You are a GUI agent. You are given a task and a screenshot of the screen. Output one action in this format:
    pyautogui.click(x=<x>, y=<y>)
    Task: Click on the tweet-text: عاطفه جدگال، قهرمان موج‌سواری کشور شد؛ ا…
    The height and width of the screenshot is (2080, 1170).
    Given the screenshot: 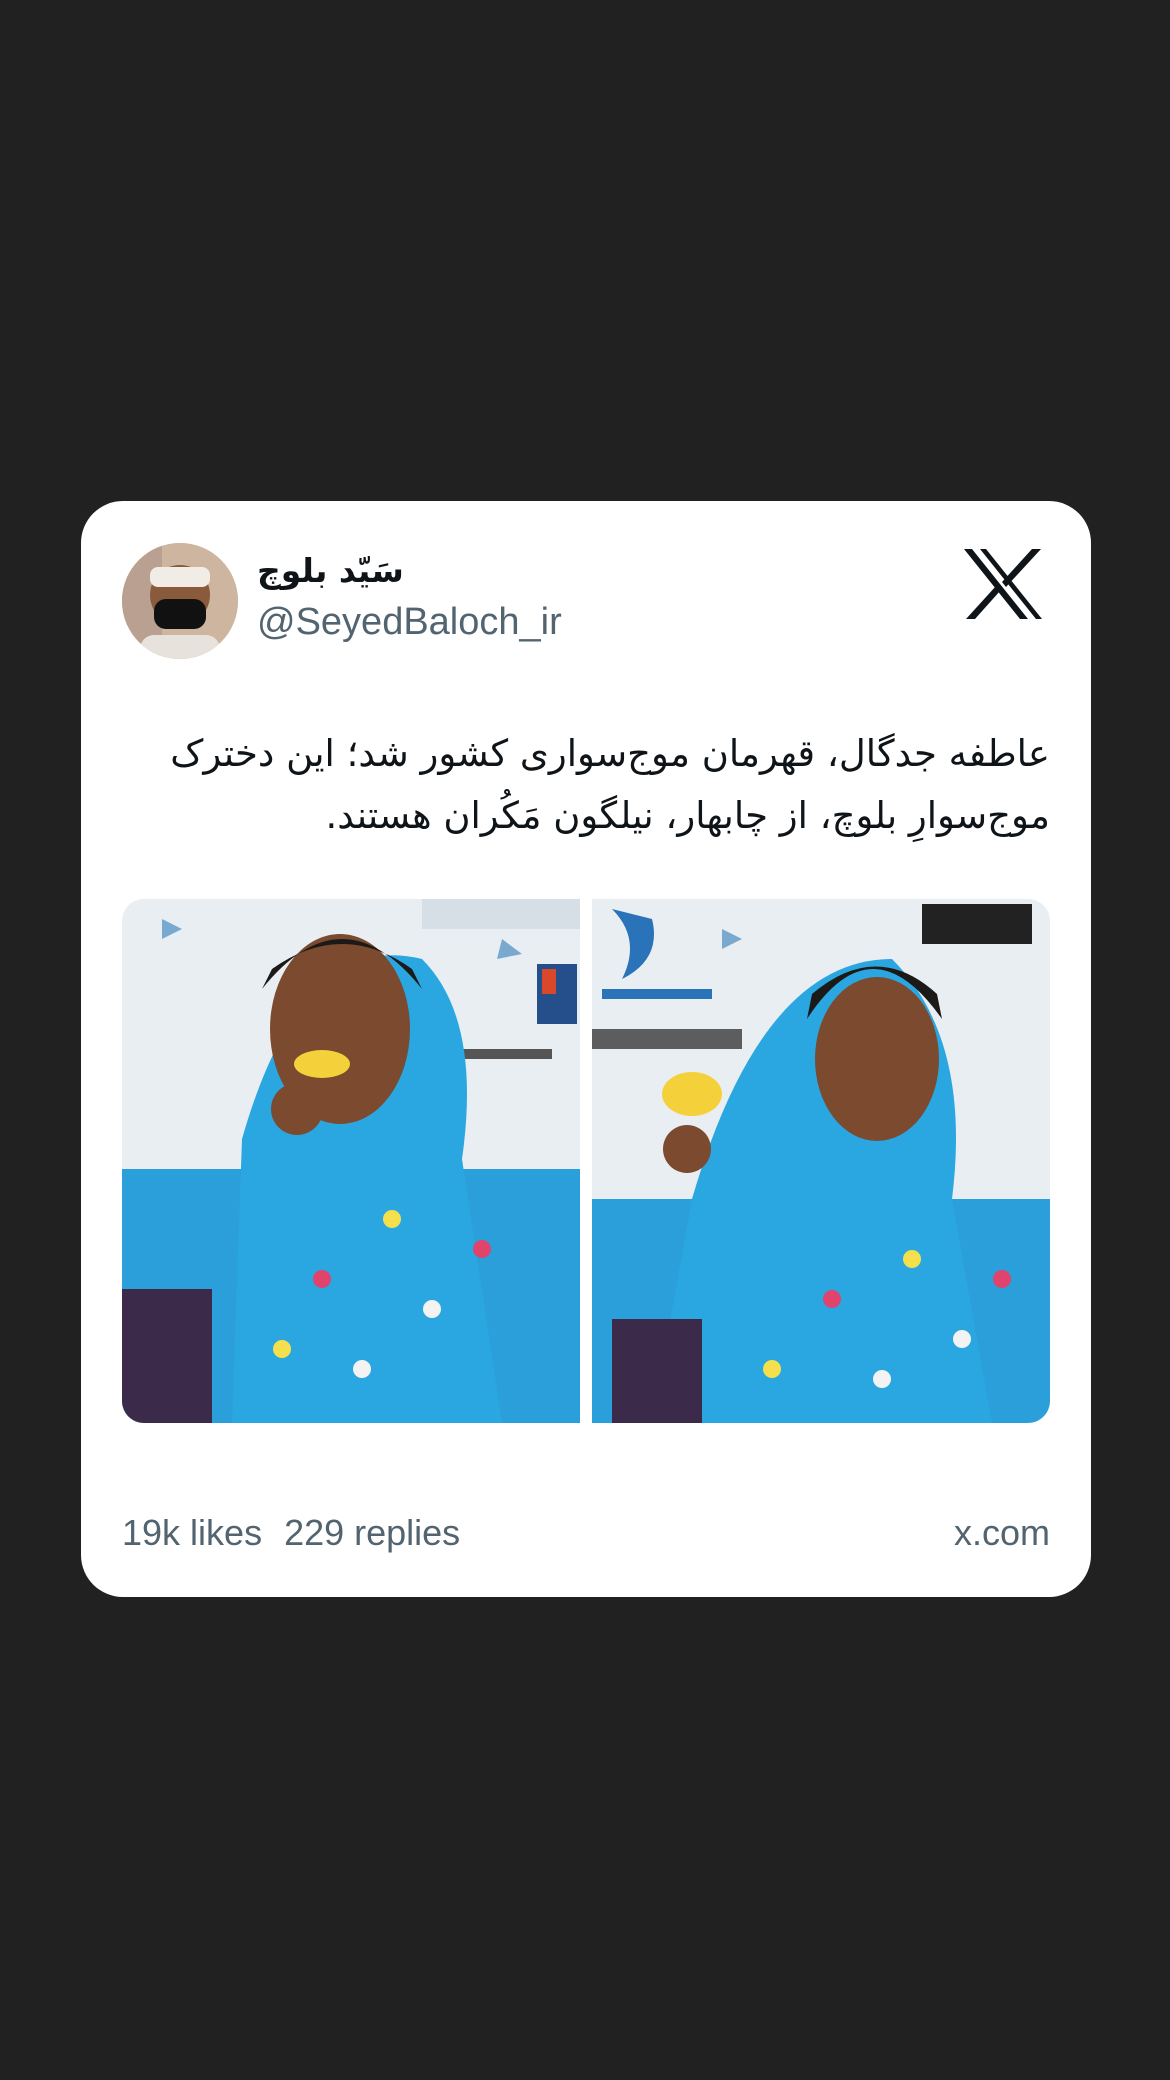 What is the action you would take?
    pyautogui.click(x=610, y=784)
    